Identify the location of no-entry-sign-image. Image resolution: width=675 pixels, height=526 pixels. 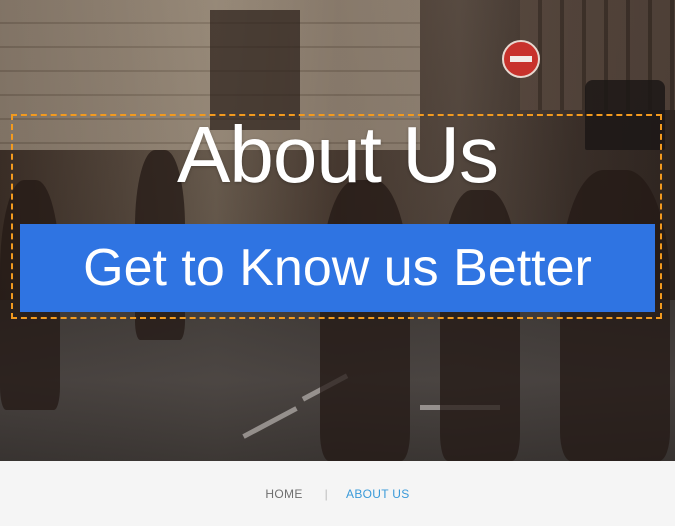
(521, 59).